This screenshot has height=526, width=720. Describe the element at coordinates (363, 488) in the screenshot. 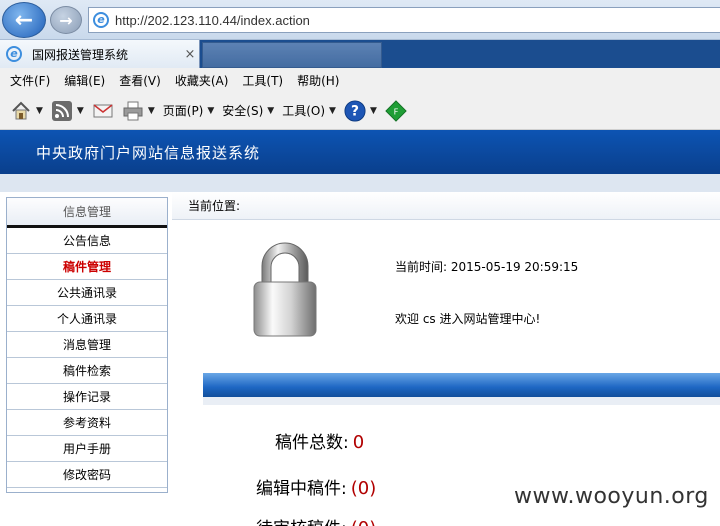

I see `stat-editing-value: (0)` at that location.